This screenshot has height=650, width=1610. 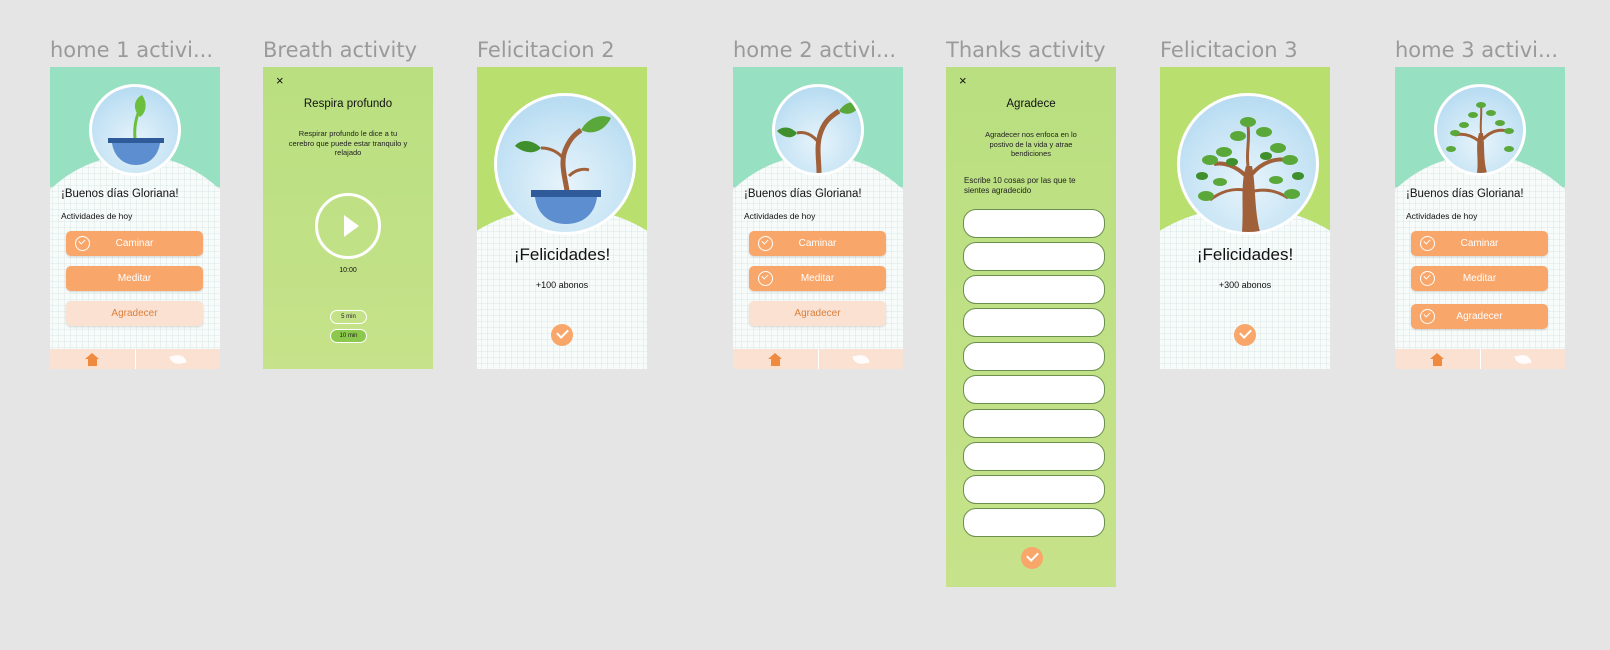 I want to click on points-text: +300 abonos, so click(x=1245, y=285).